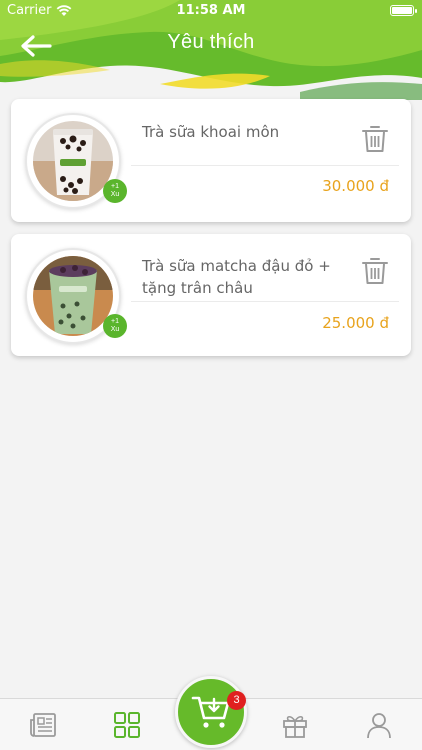  I want to click on status-bar: Carrier 11:58 AM, so click(211, 11).